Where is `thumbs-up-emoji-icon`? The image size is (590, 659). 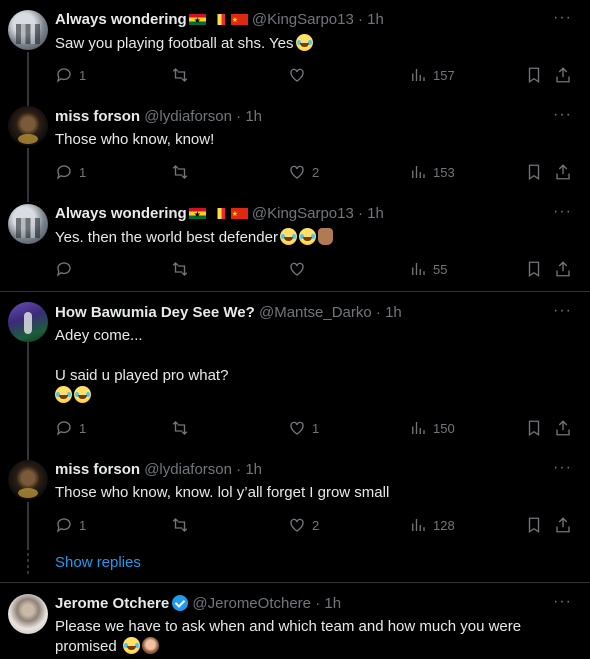
thumbs-up-emoji-icon is located at coordinates (325, 236).